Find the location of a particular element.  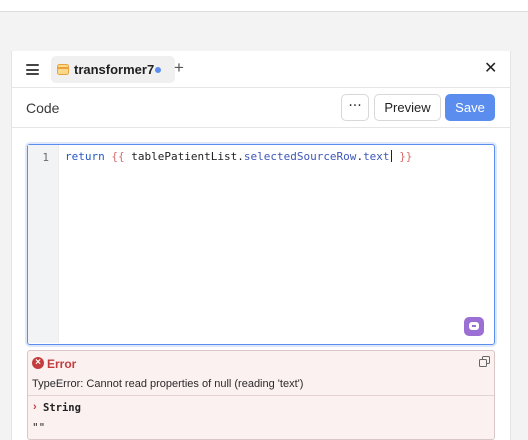

tab-transformer7: transformer7 is located at coordinates (113, 69).